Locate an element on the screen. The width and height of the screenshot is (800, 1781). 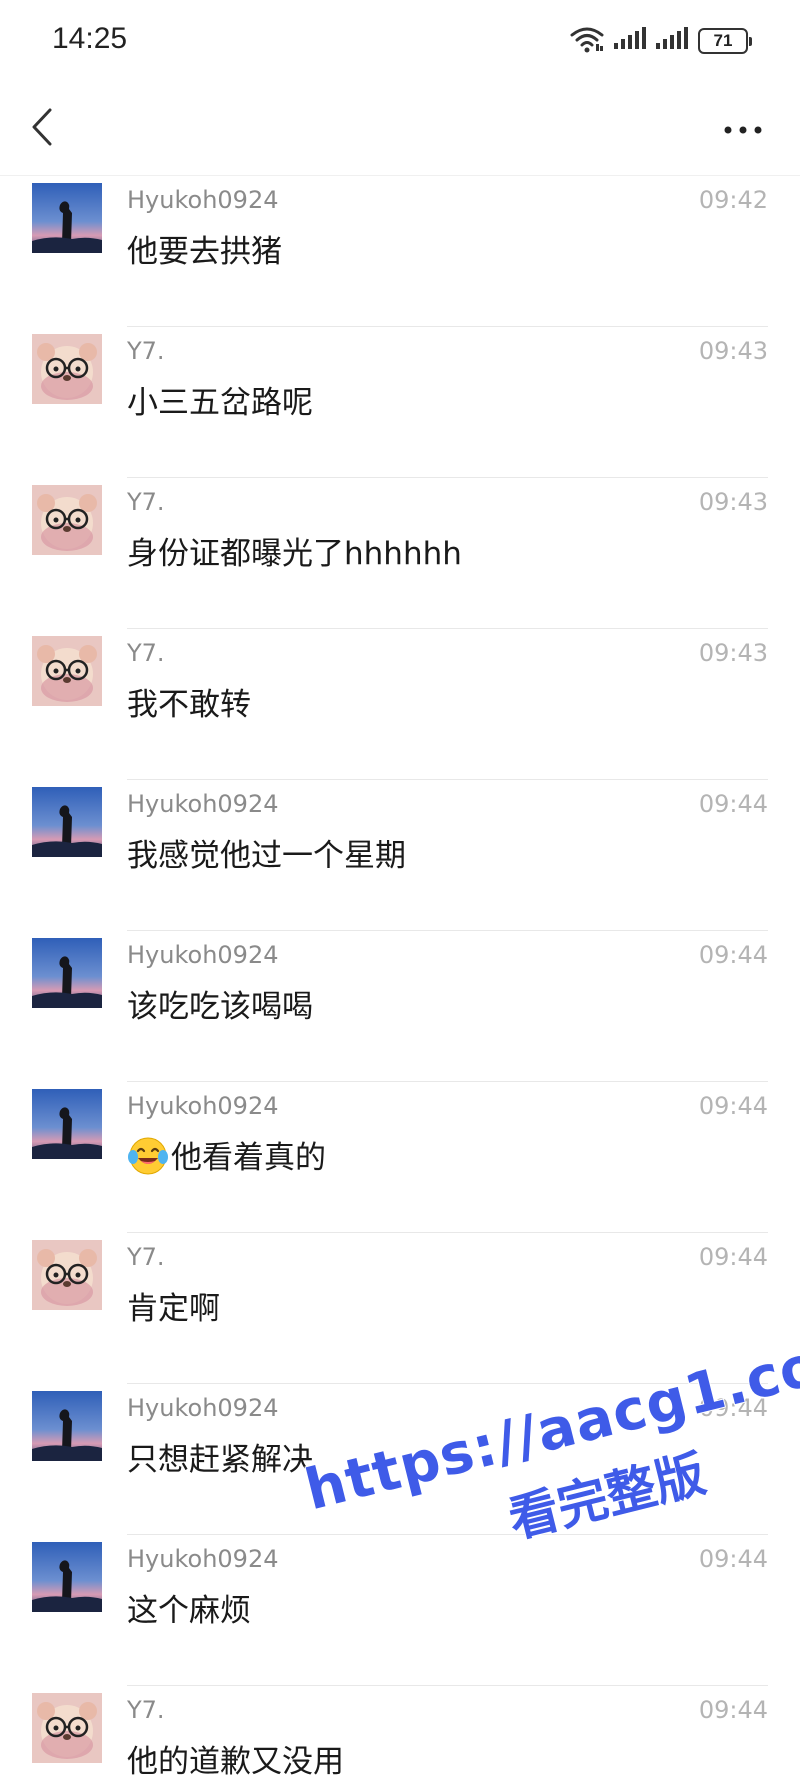
message-text-content: 我感觉他过一个星期 is located at coordinates (266, 856).